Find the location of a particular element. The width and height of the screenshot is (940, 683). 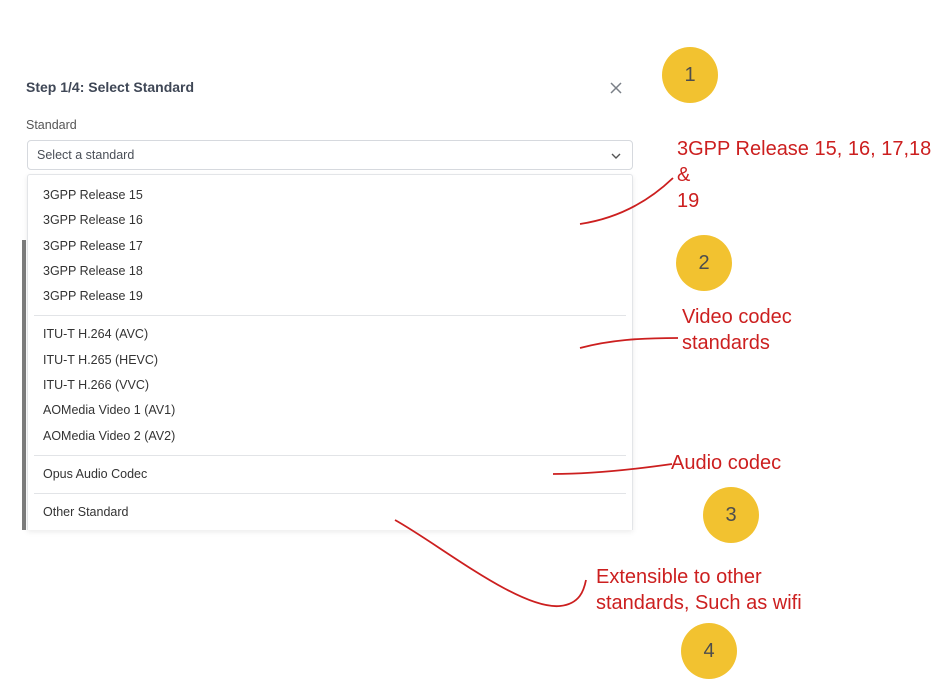

background-panel-edge is located at coordinates (24, 385).